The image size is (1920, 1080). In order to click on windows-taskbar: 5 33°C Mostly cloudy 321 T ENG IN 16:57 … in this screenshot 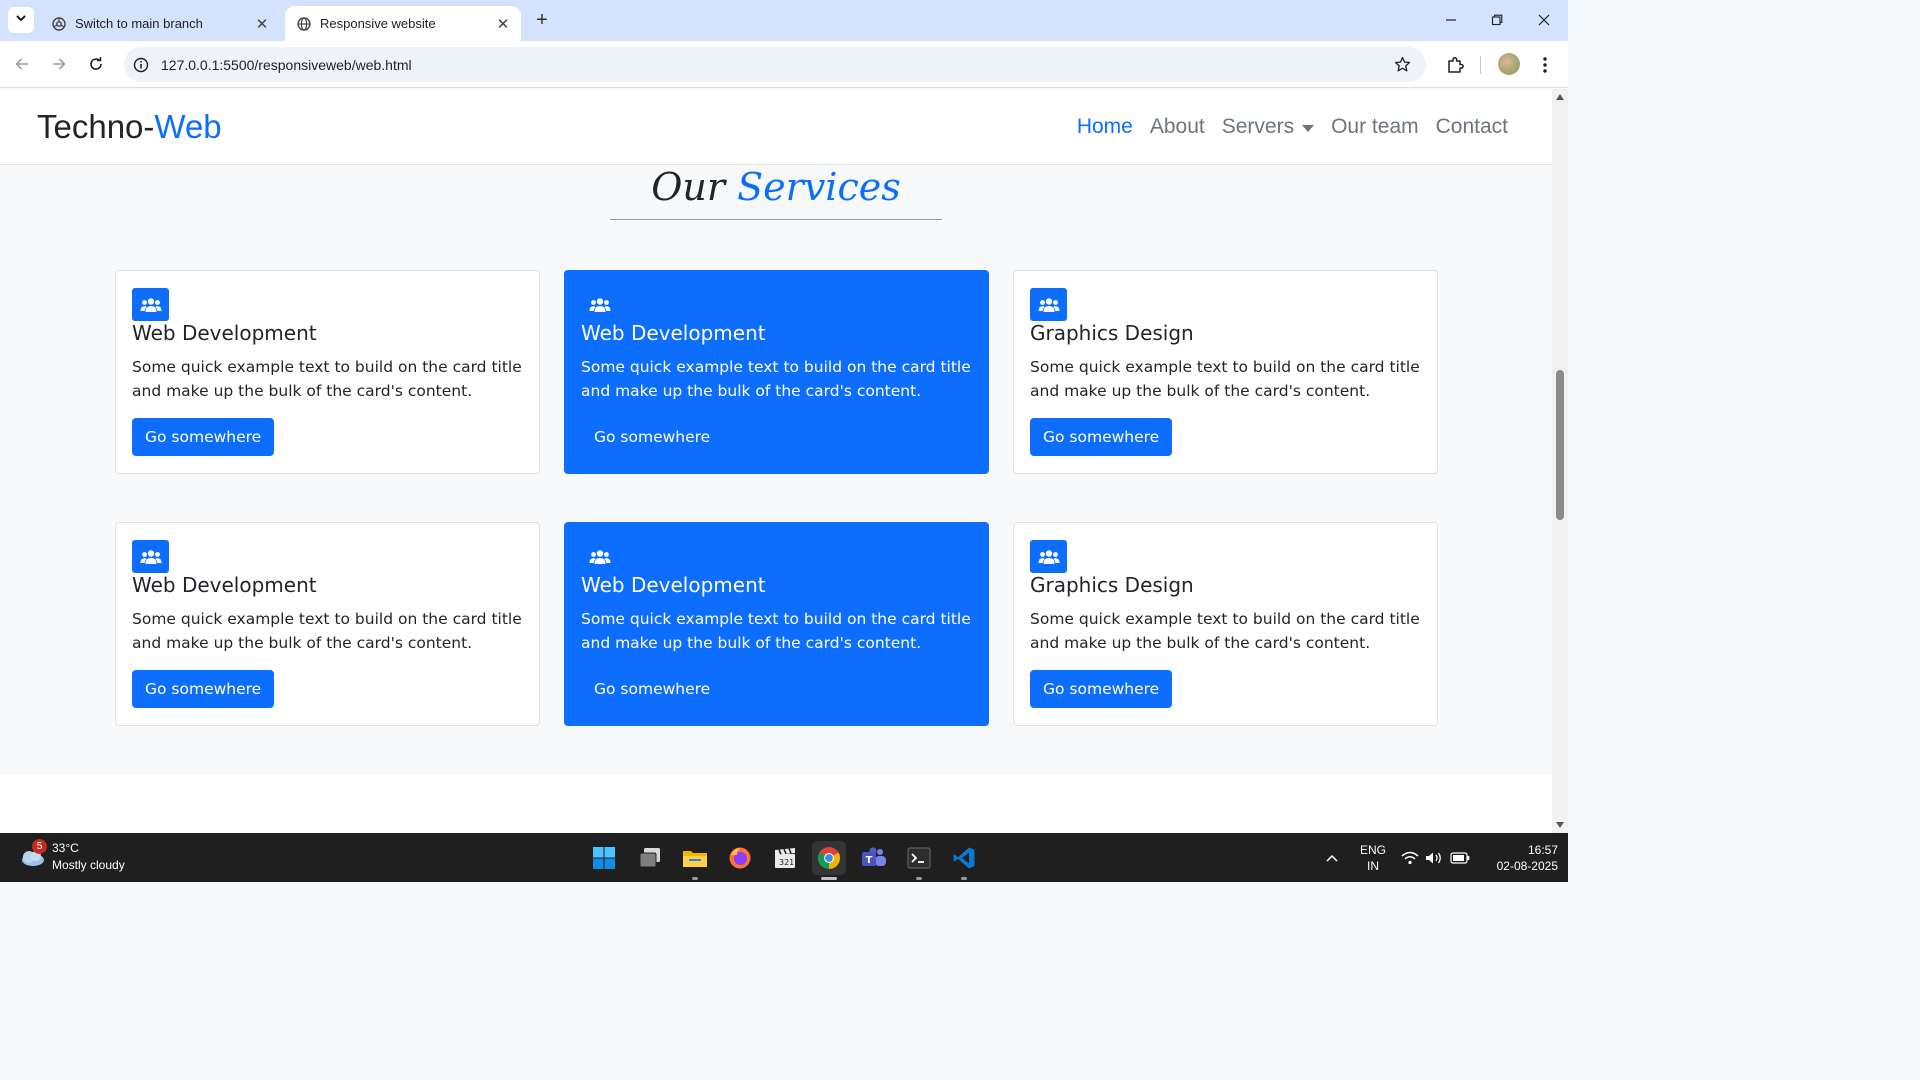, I will do `click(784, 857)`.